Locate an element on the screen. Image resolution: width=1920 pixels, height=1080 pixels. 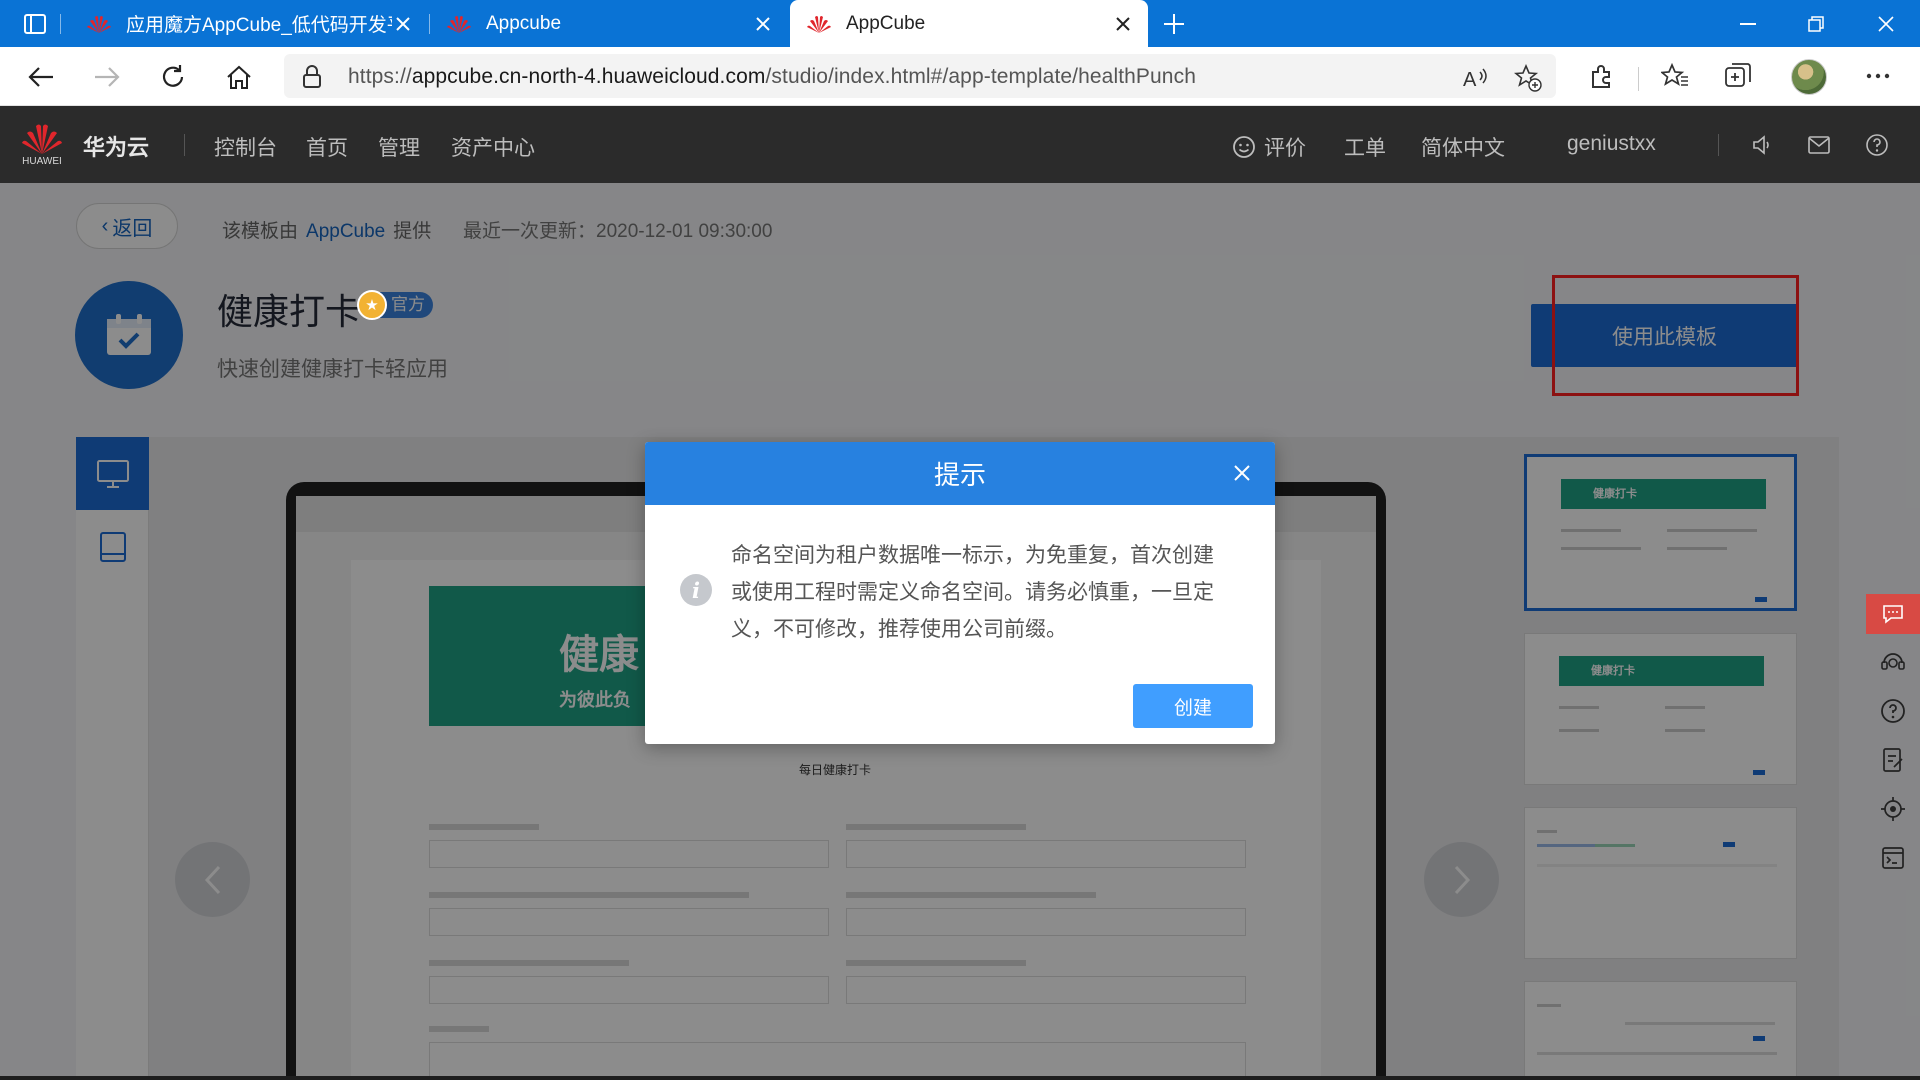
window-close-icon is located at coordinates (1886, 23).